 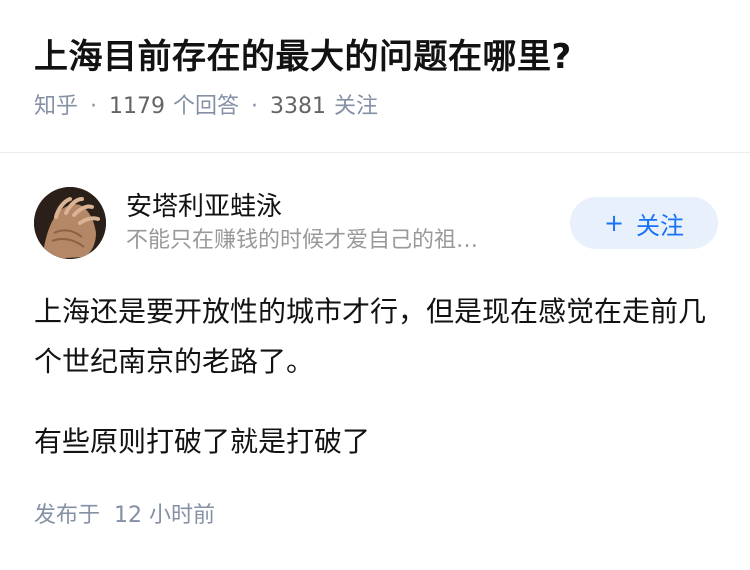 I want to click on followers-count: 3381, so click(x=298, y=106).